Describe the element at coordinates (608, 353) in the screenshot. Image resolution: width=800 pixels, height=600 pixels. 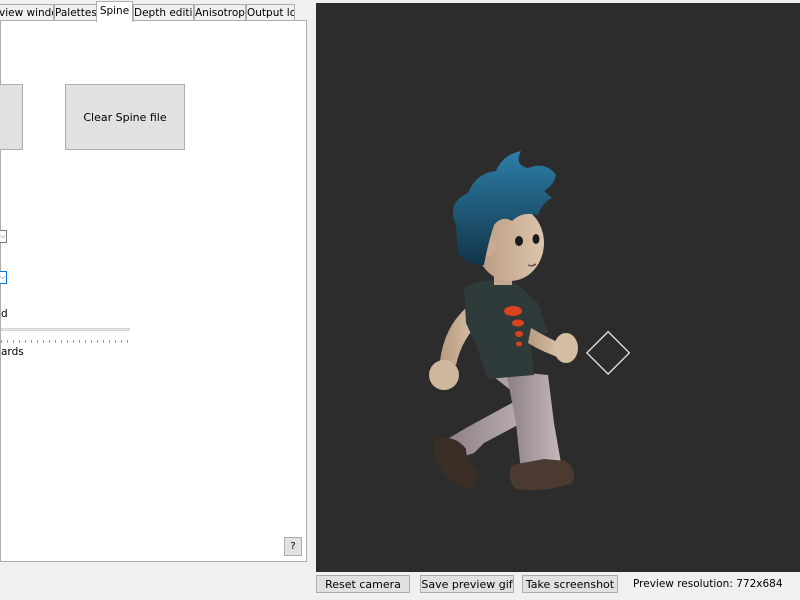
I see `transform-gizmo` at that location.